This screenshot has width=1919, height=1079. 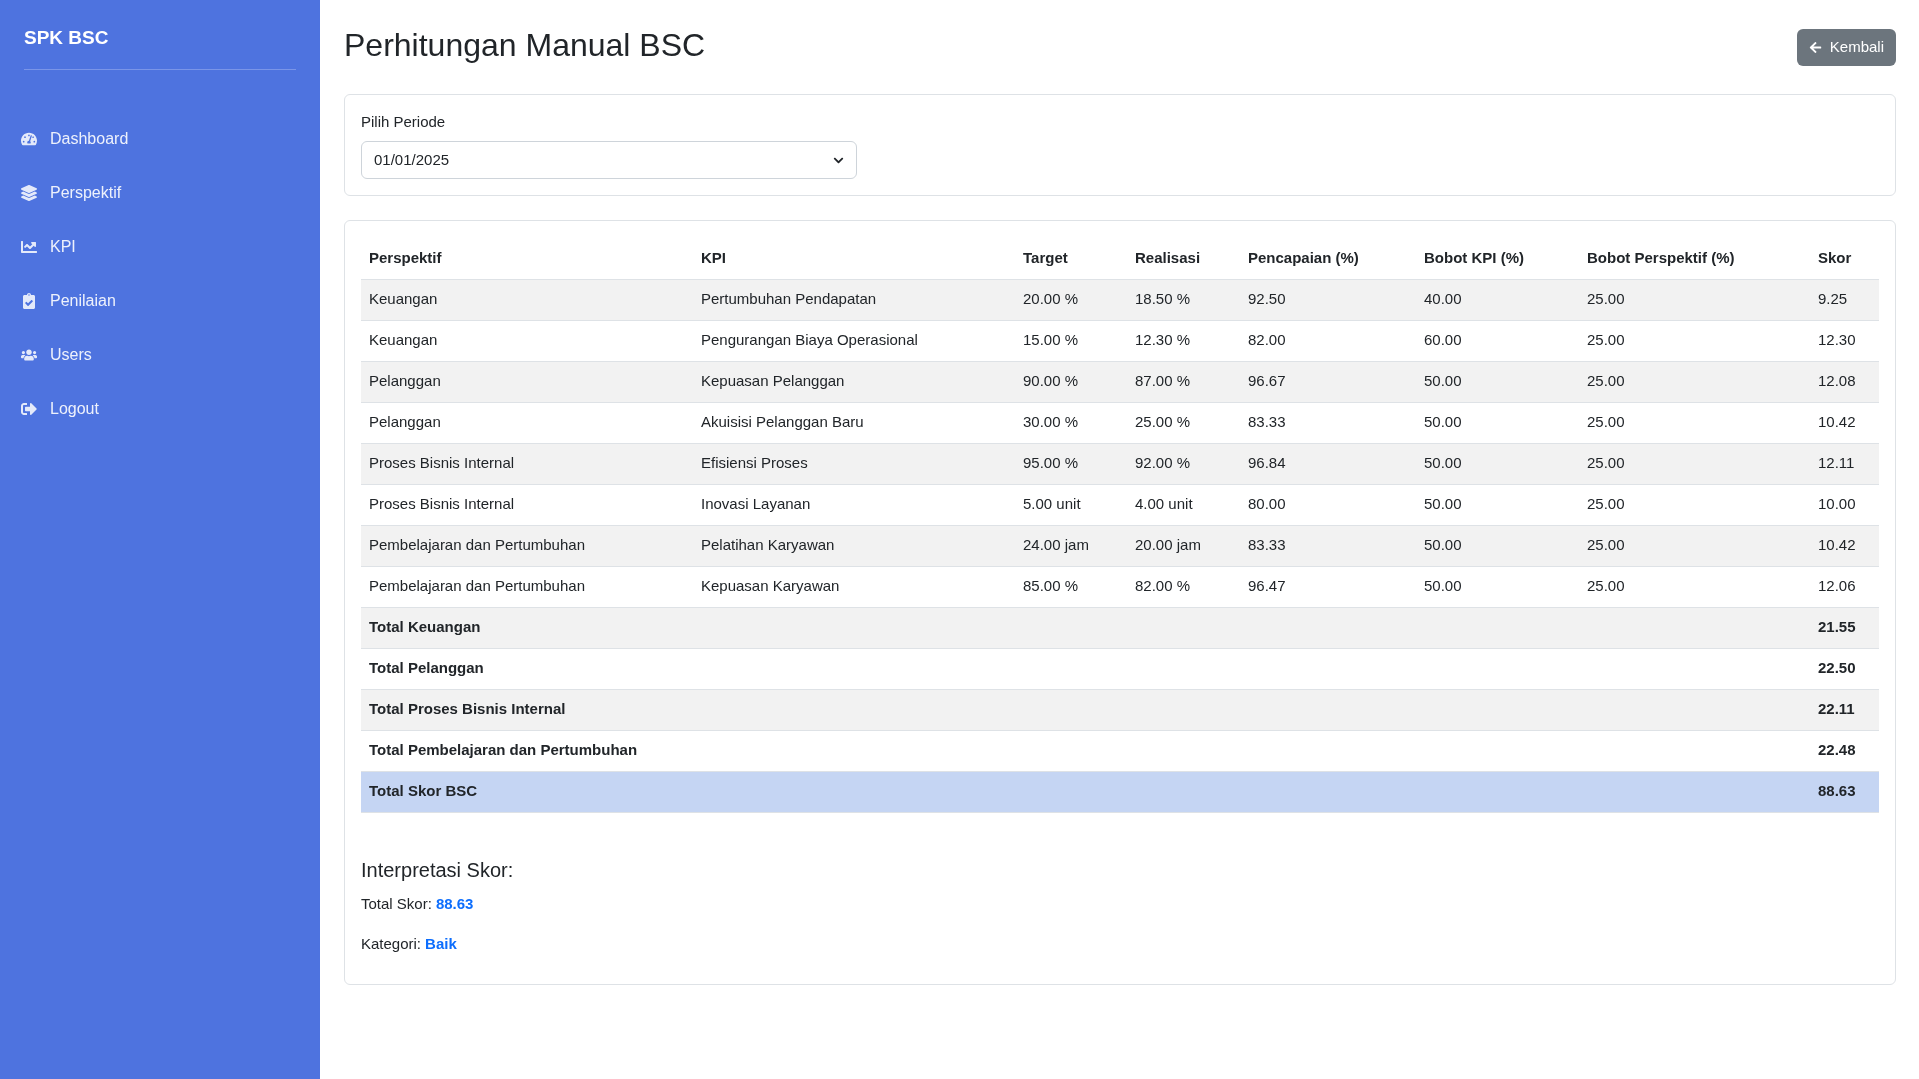 What do you see at coordinates (160, 408) in the screenshot?
I see `sidebar-item: Logout` at bounding box center [160, 408].